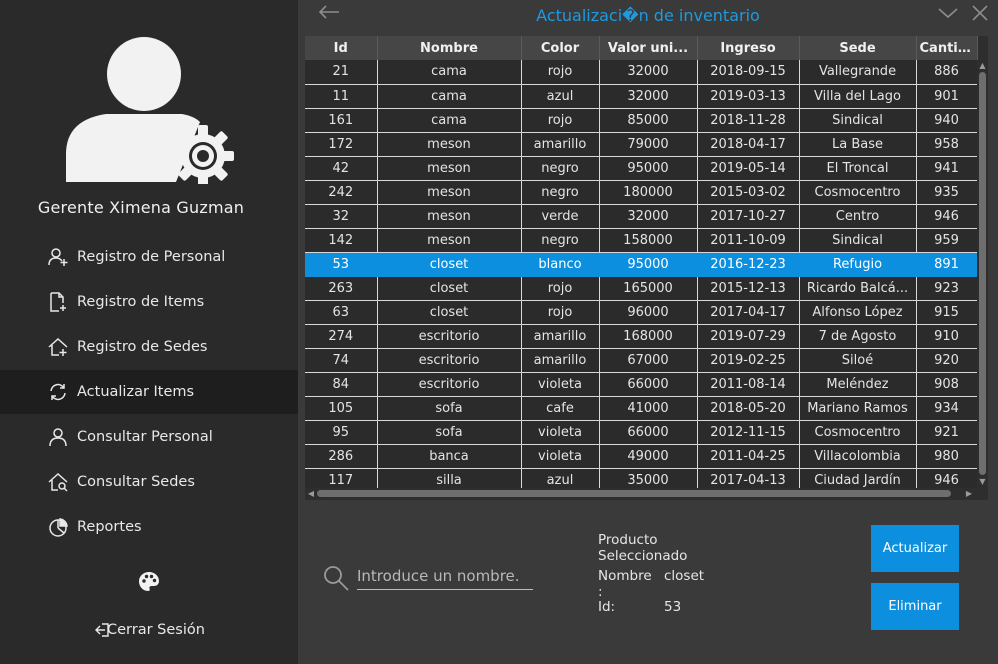 This screenshot has width=998, height=664. What do you see at coordinates (341, 72) in the screenshot?
I see `cell-id: 21` at bounding box center [341, 72].